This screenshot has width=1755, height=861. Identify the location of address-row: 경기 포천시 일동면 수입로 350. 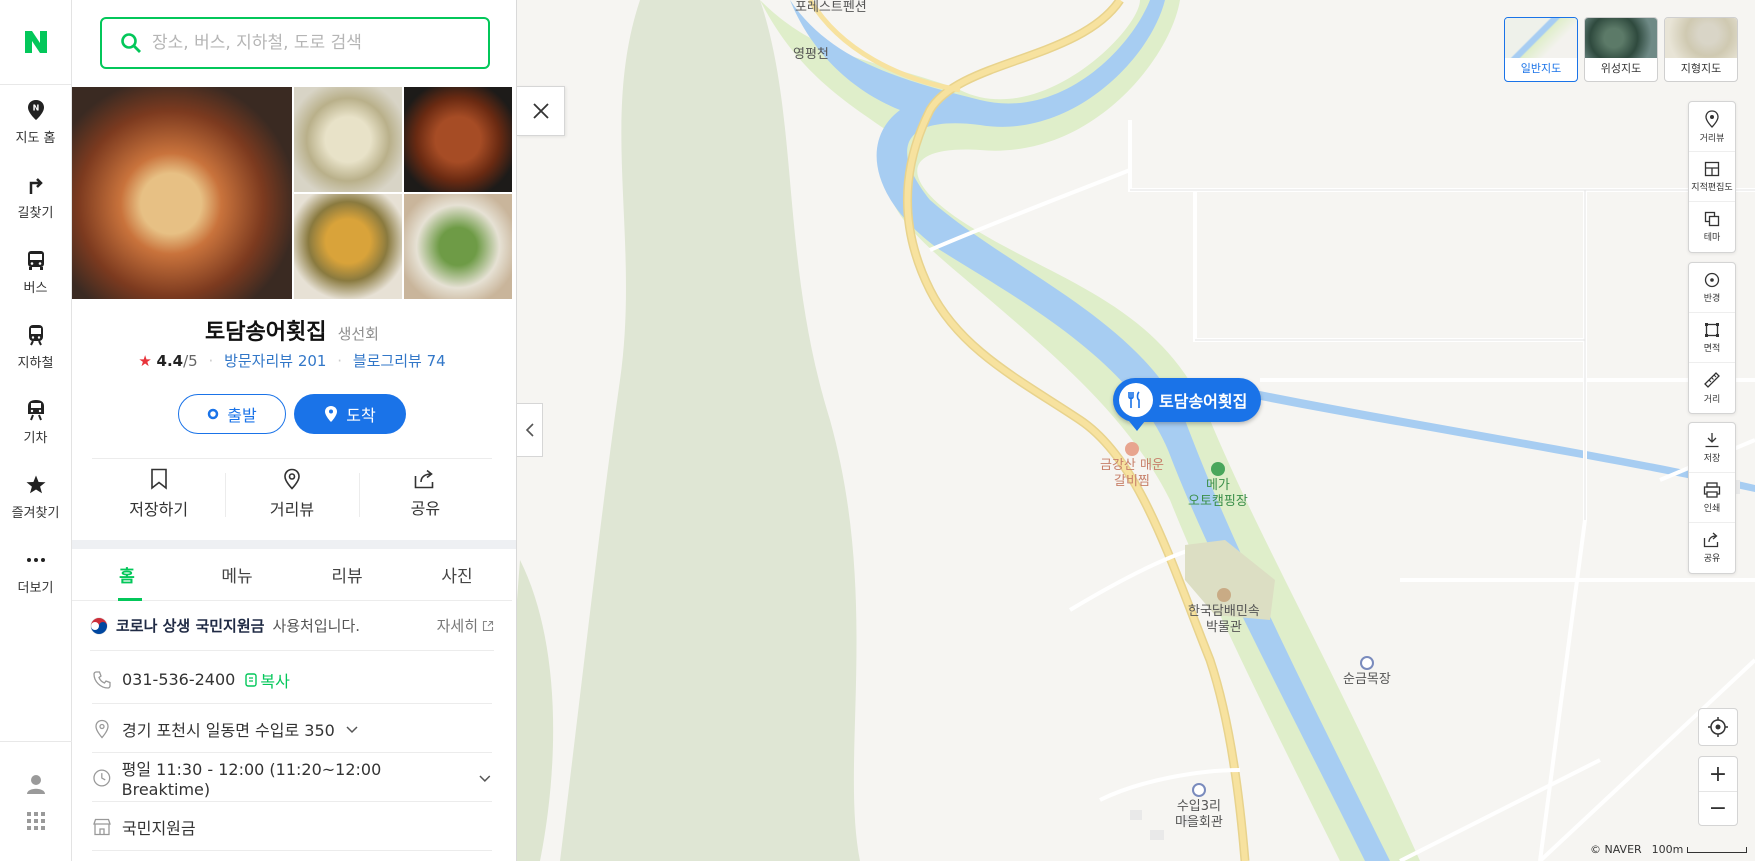
(292, 729).